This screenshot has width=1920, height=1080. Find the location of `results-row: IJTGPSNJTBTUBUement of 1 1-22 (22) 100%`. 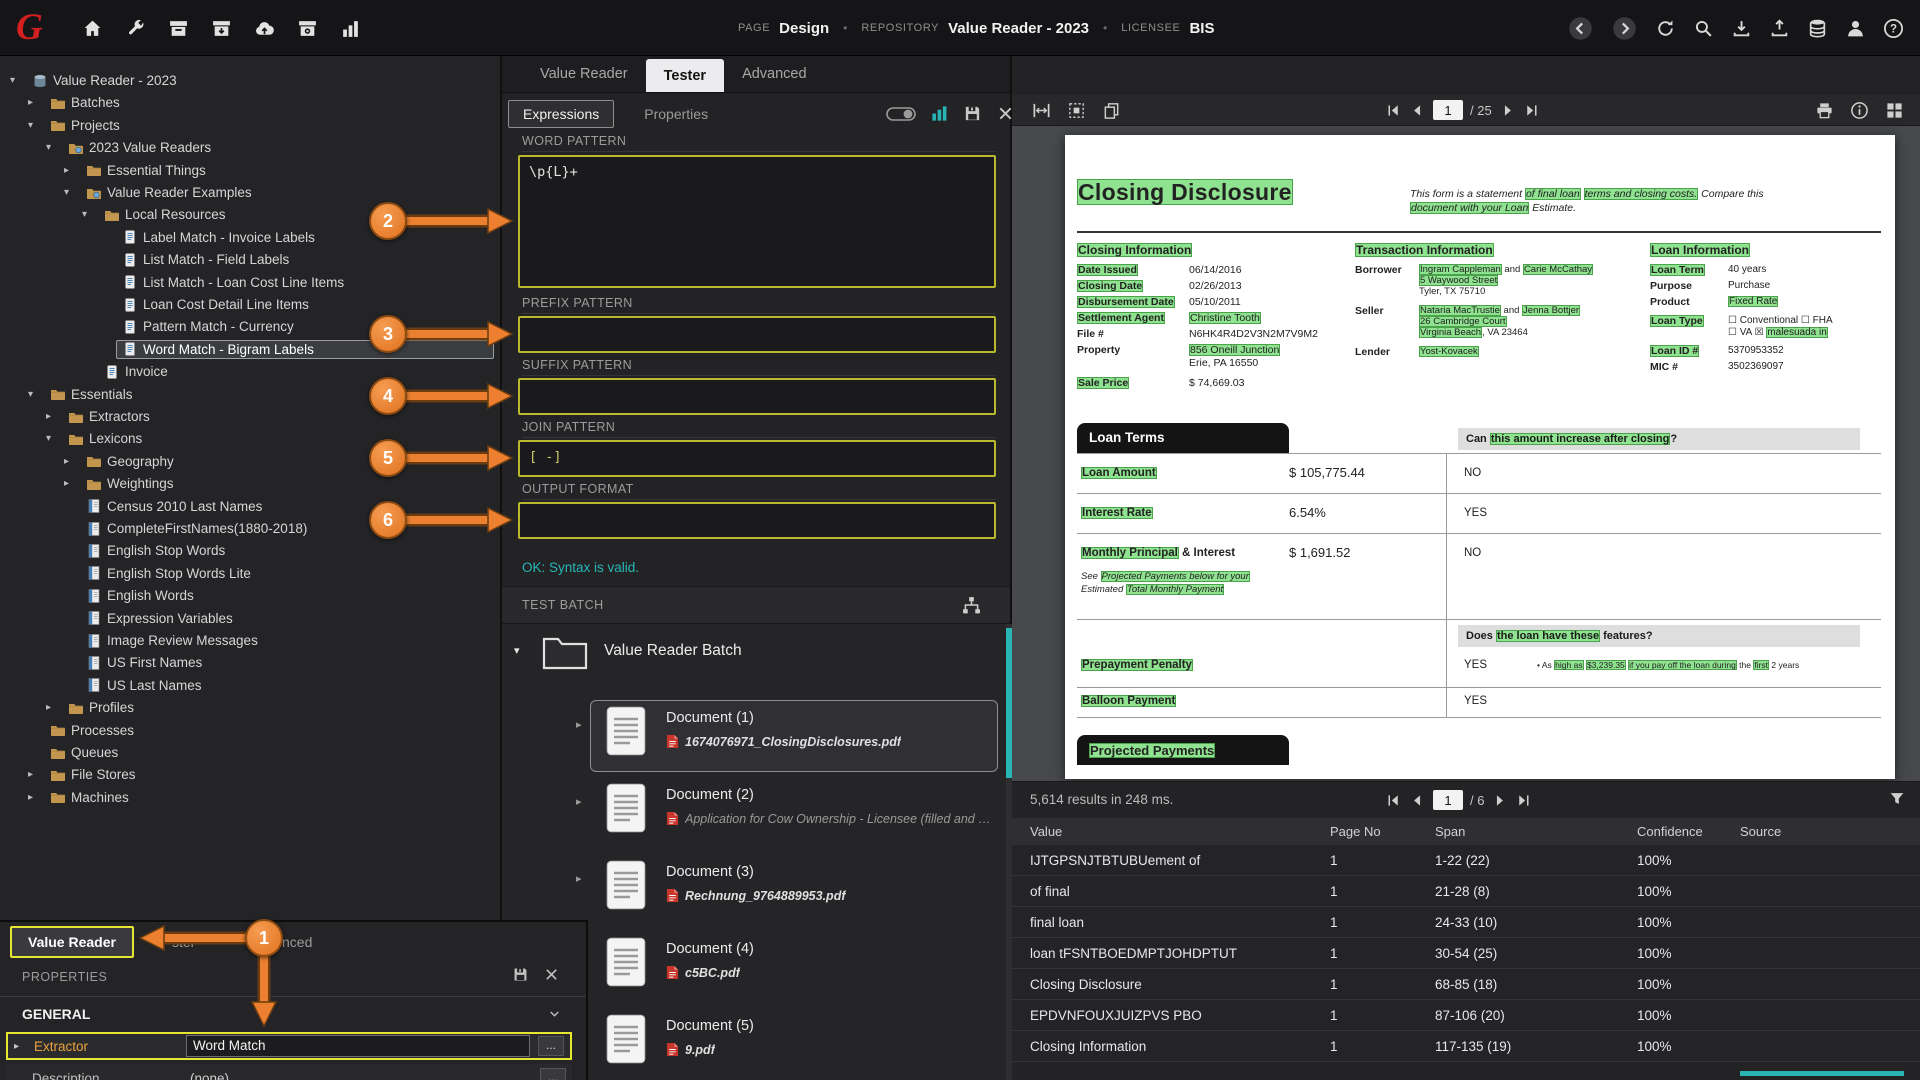

results-row: IJTGPSNJTBTUBUement of 1 1-22 (22) 100% is located at coordinates (1466, 860).